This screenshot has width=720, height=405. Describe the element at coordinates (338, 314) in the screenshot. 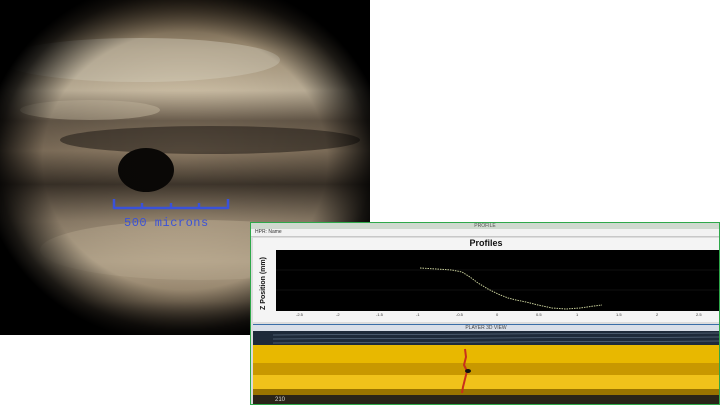

I see `x-tick: -2` at that location.